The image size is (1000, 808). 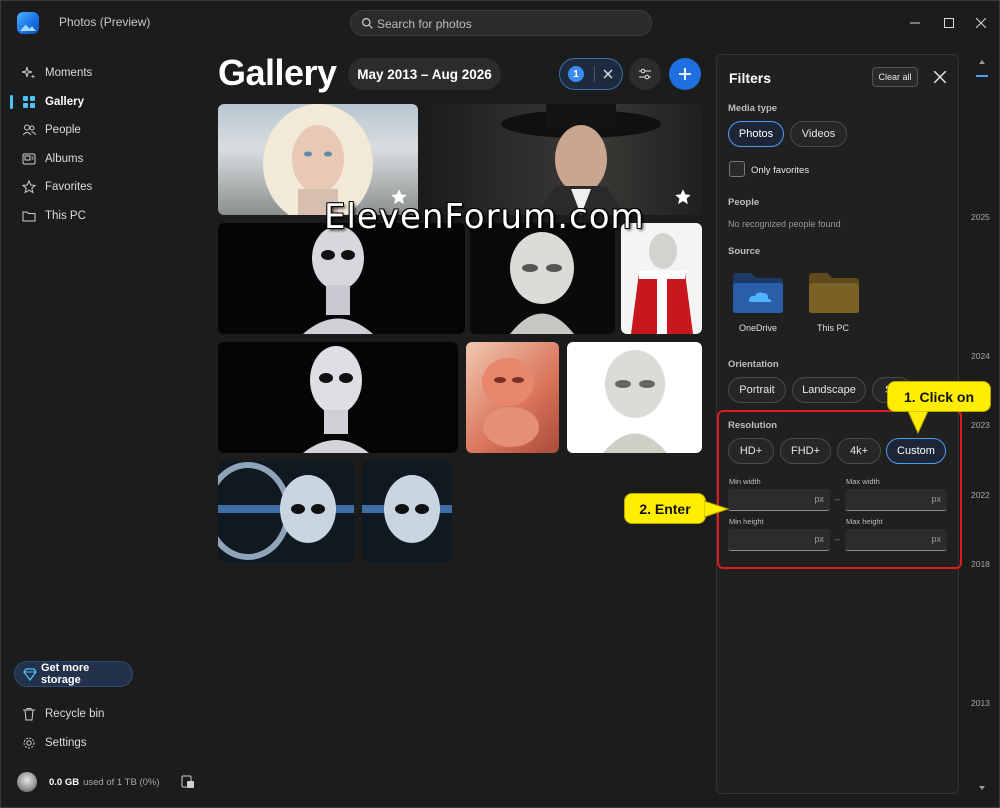 What do you see at coordinates (424, 74) in the screenshot?
I see `date-range-button: May 2013 – Aug 2026` at bounding box center [424, 74].